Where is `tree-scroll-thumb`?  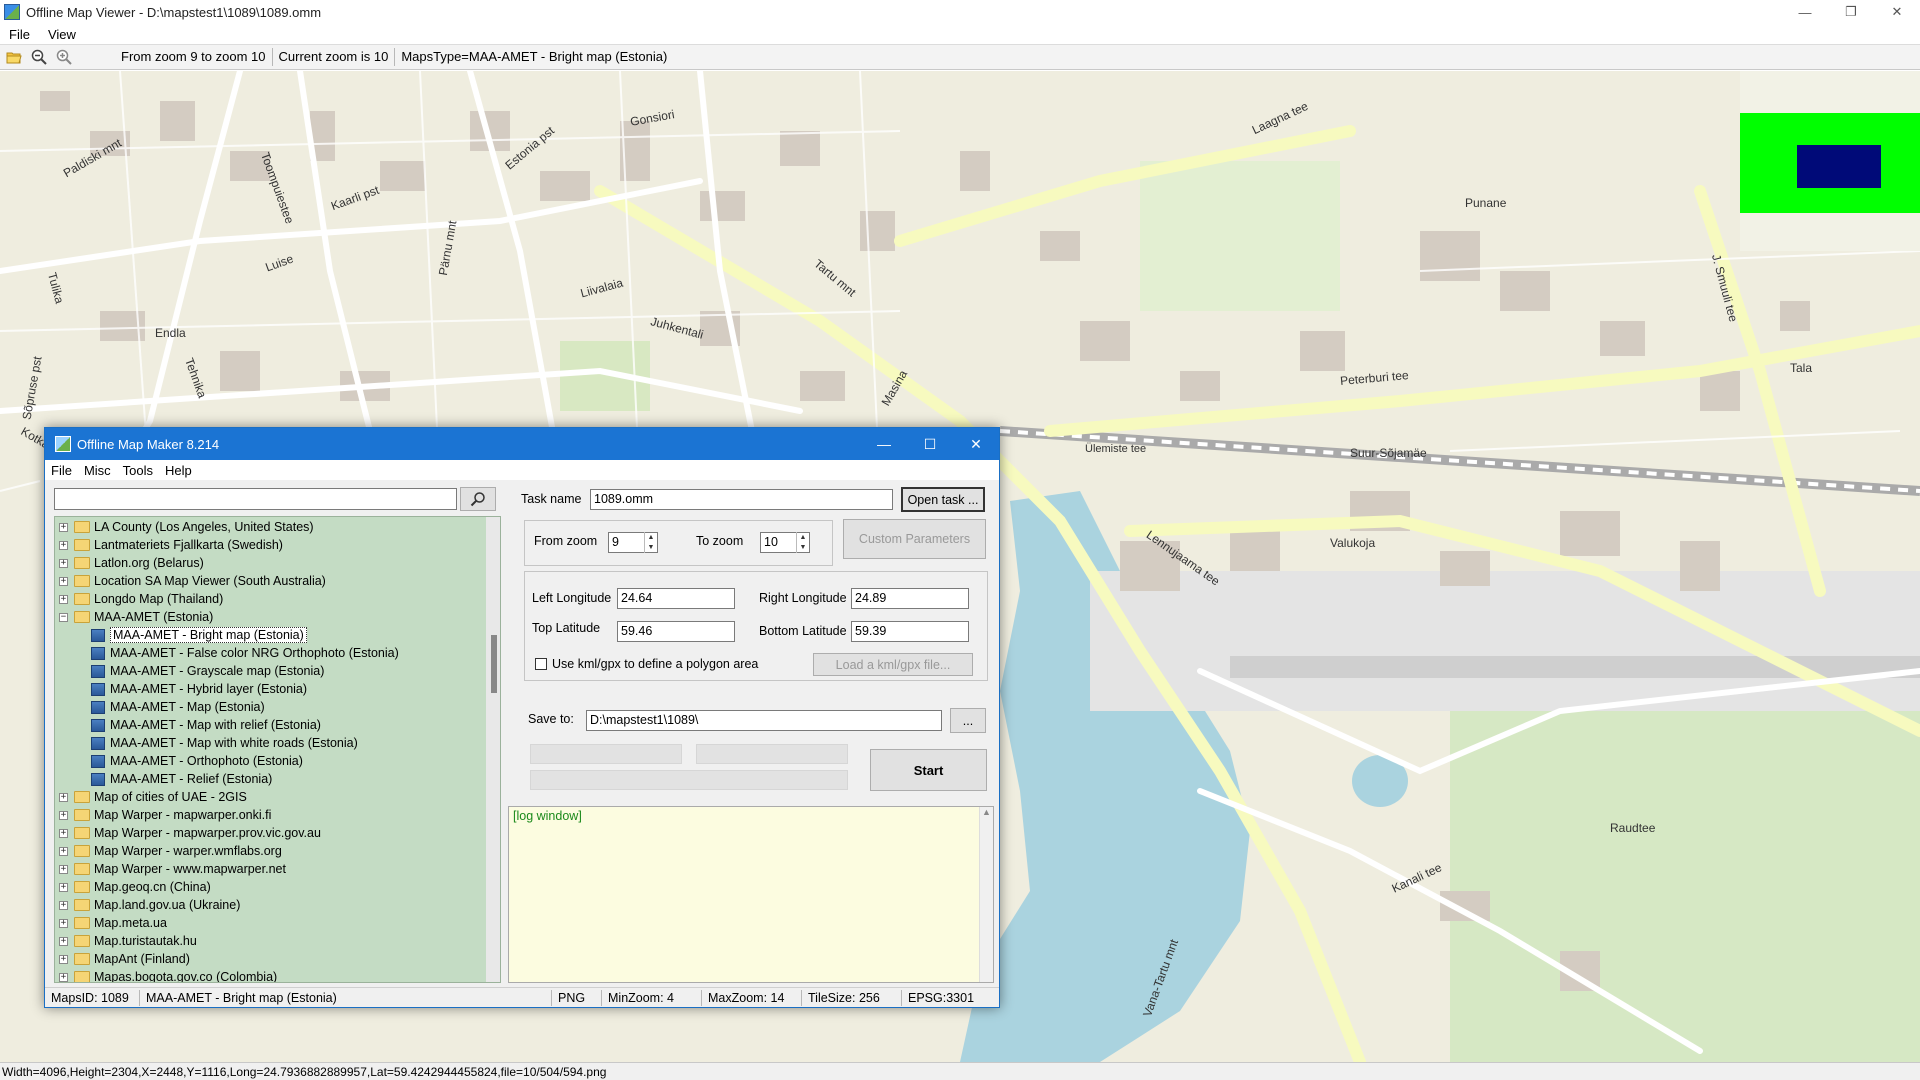 tree-scroll-thumb is located at coordinates (494, 664).